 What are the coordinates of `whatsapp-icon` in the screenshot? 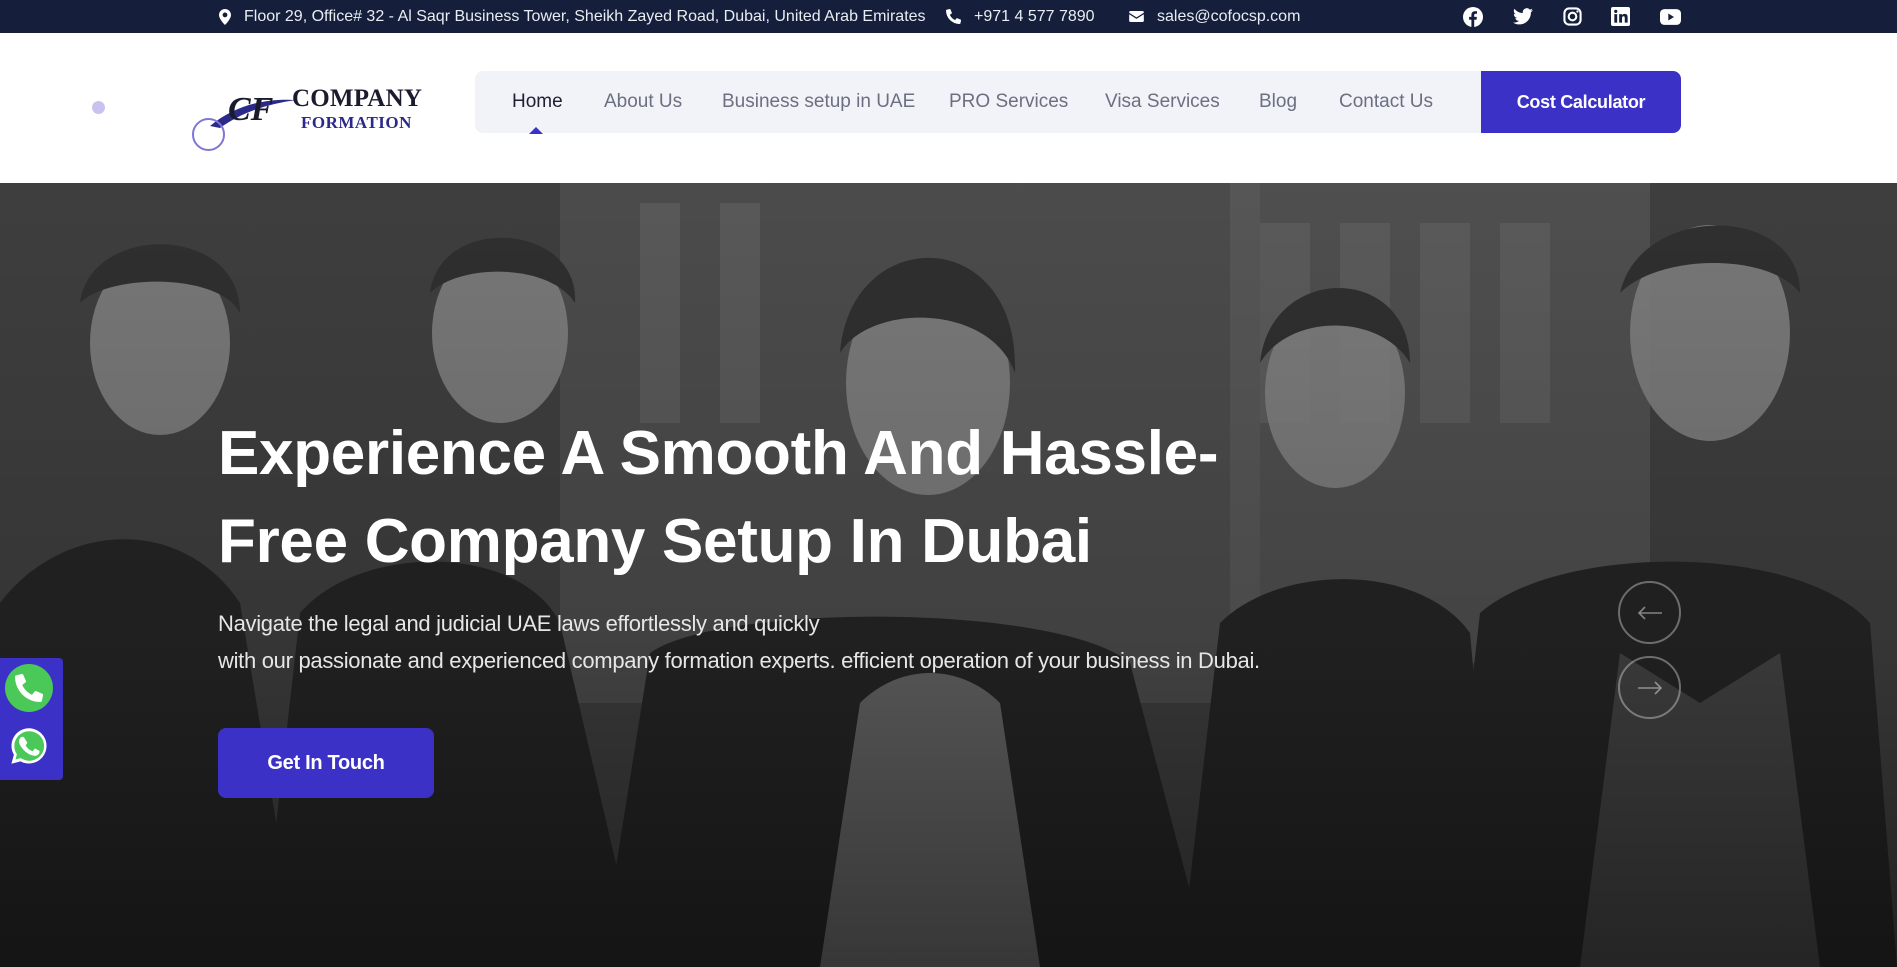 It's located at (29, 746).